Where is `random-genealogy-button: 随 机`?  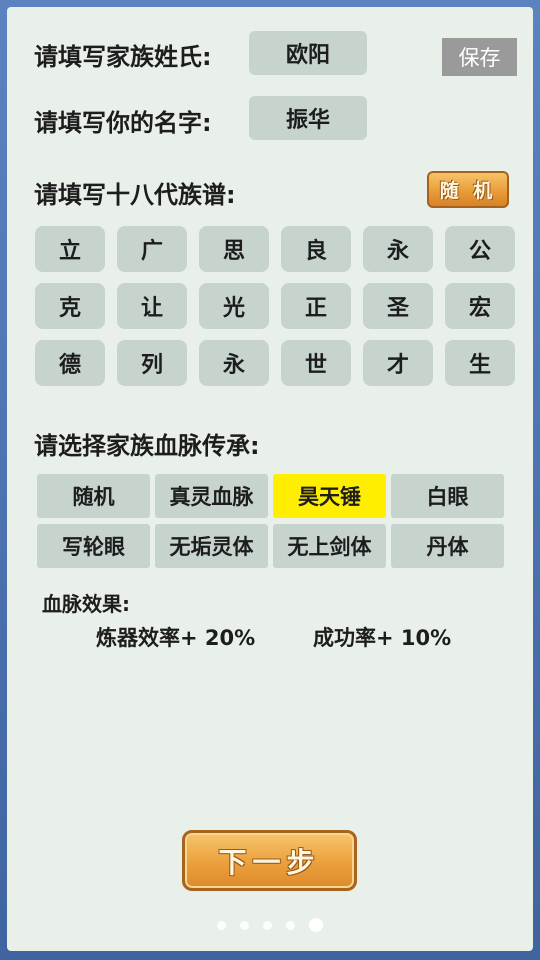
random-genealogy-button: 随 机 is located at coordinates (468, 189).